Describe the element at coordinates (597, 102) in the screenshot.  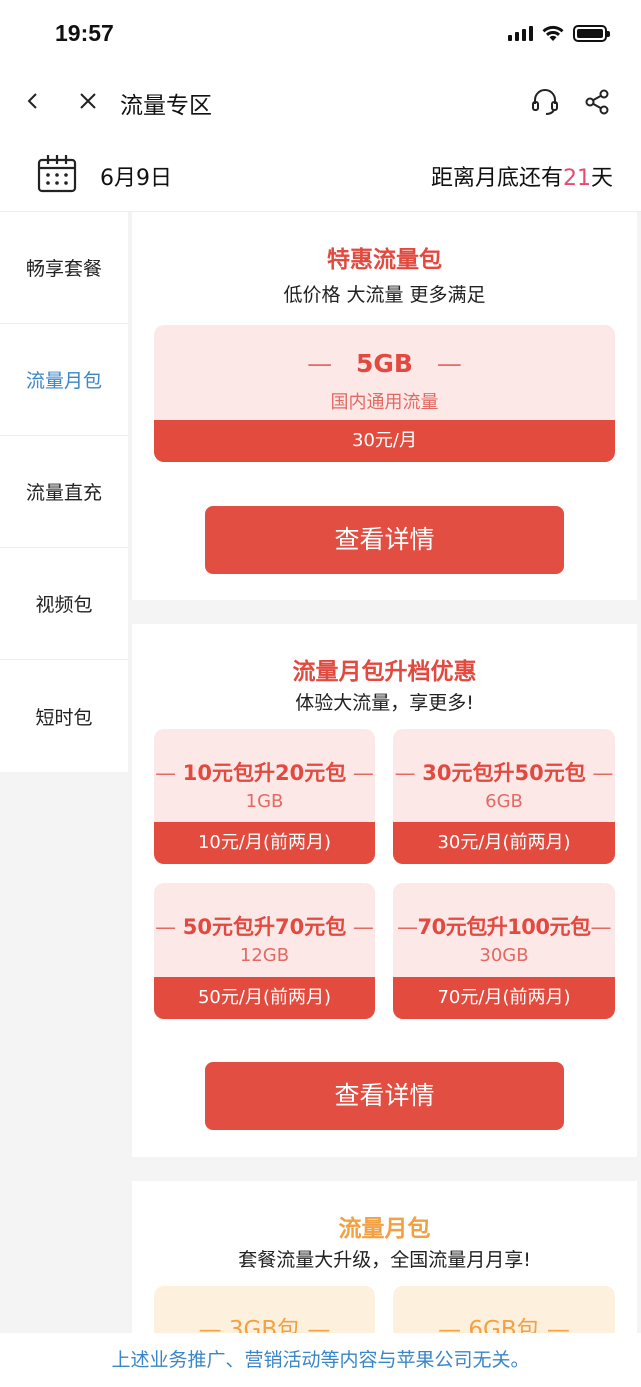
I see `share-icon` at that location.